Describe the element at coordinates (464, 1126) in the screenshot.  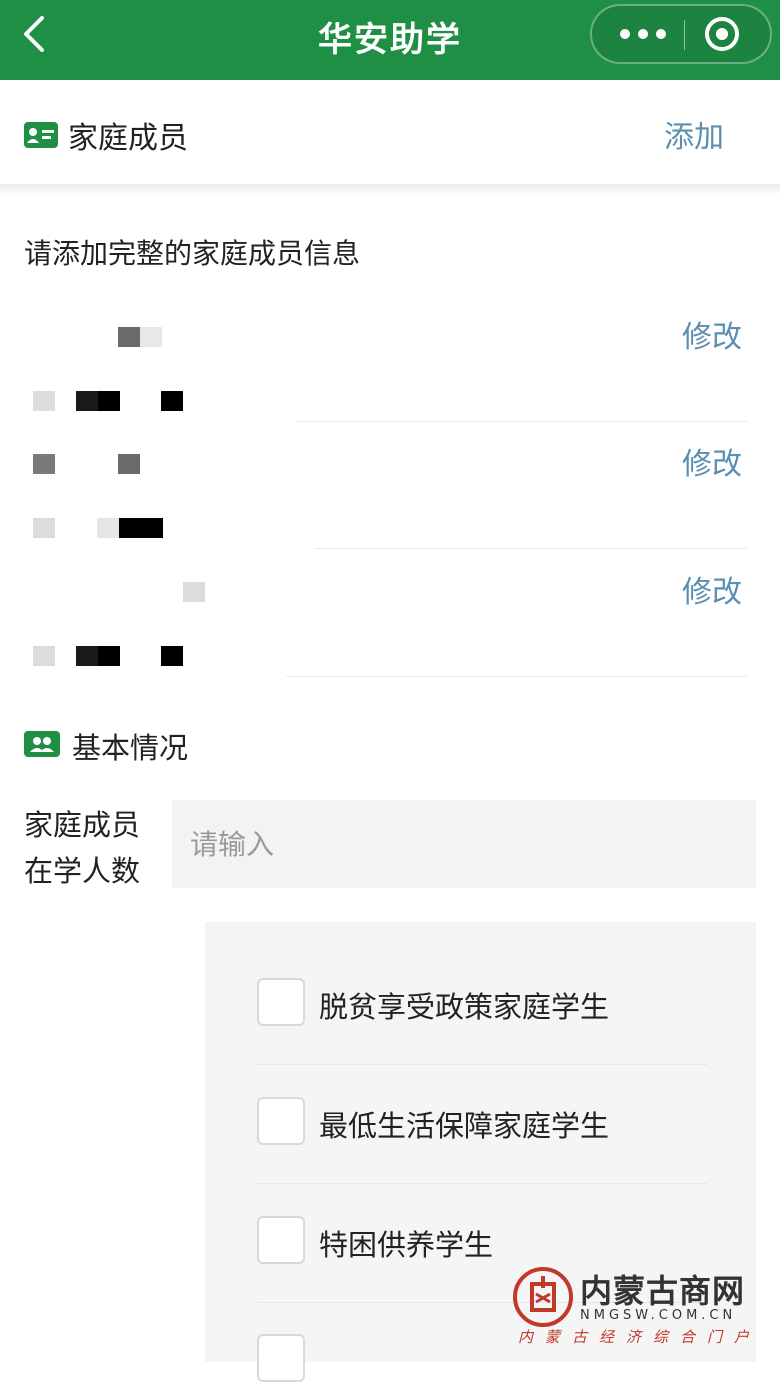
I see `option-label: 最低生活保障家庭学生` at that location.